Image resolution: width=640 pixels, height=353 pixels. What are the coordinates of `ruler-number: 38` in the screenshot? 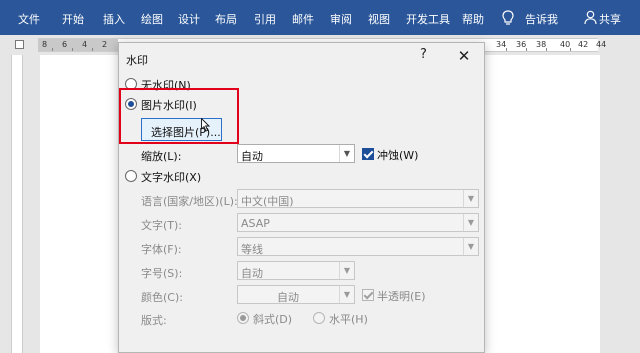 It's located at (541, 44).